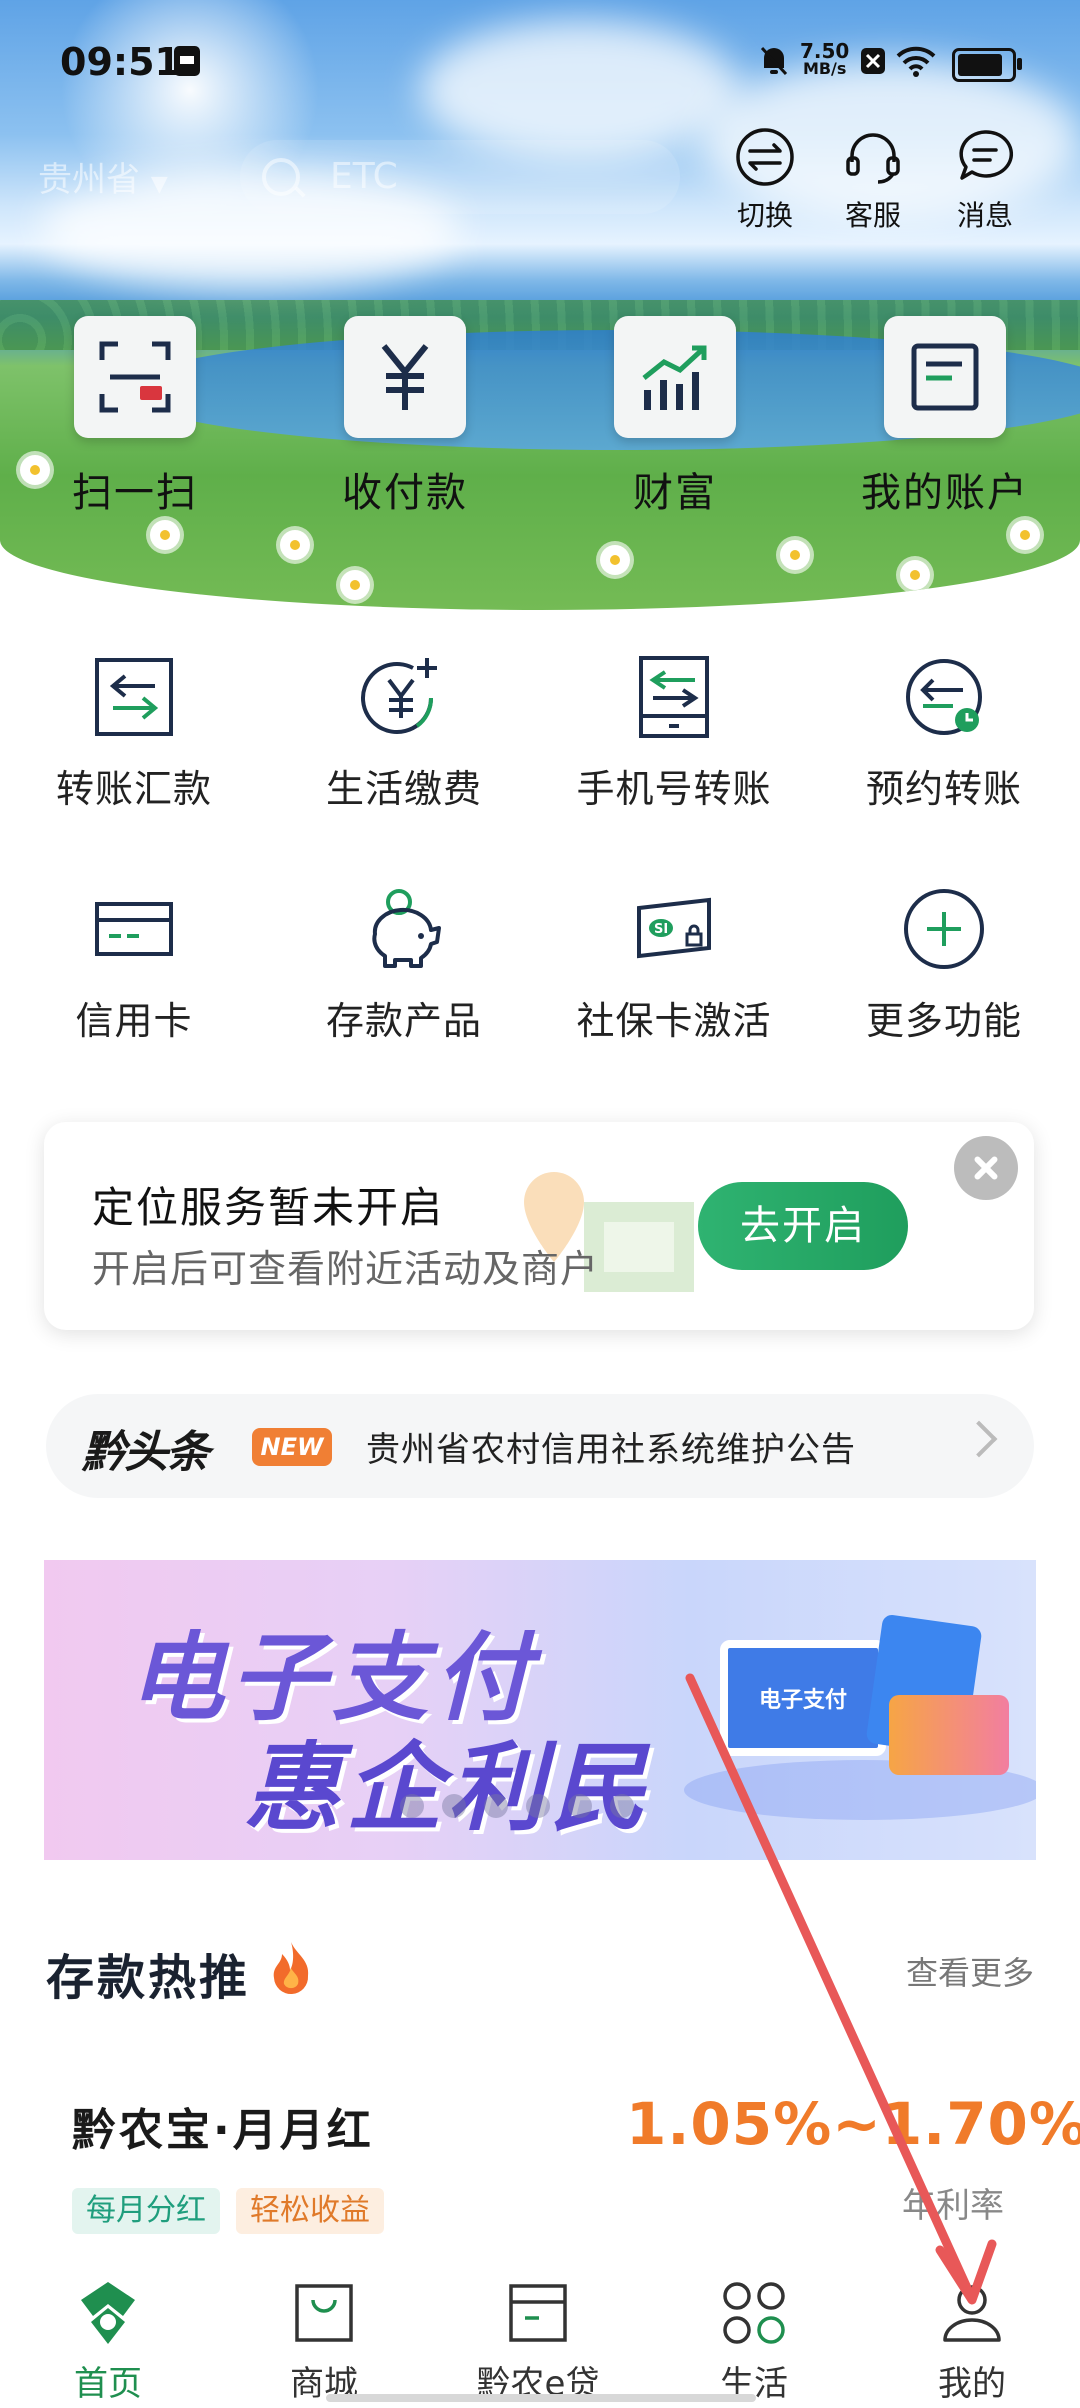 The width and height of the screenshot is (1080, 2408). Describe the element at coordinates (146, 2211) in the screenshot. I see `product-tag: 每月分红` at that location.